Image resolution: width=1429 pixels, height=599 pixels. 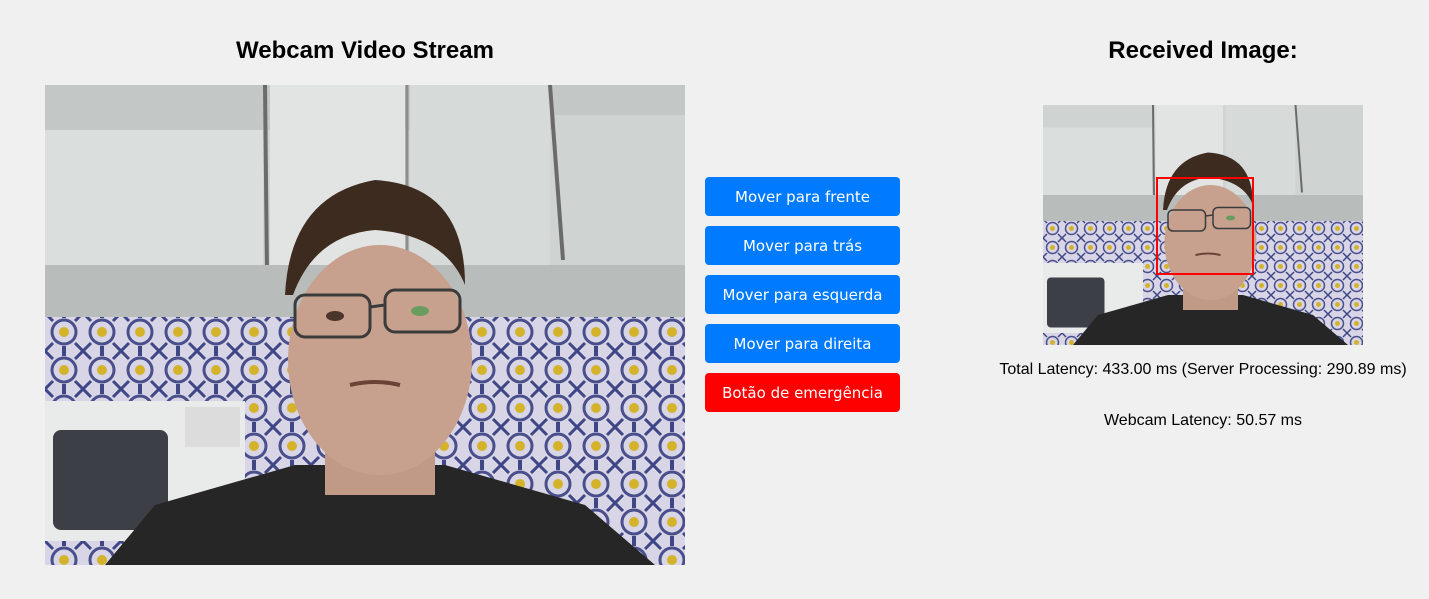 What do you see at coordinates (1203, 420) in the screenshot?
I see `webcam-latency-text: Webcam Latency: 50.57 ms` at bounding box center [1203, 420].